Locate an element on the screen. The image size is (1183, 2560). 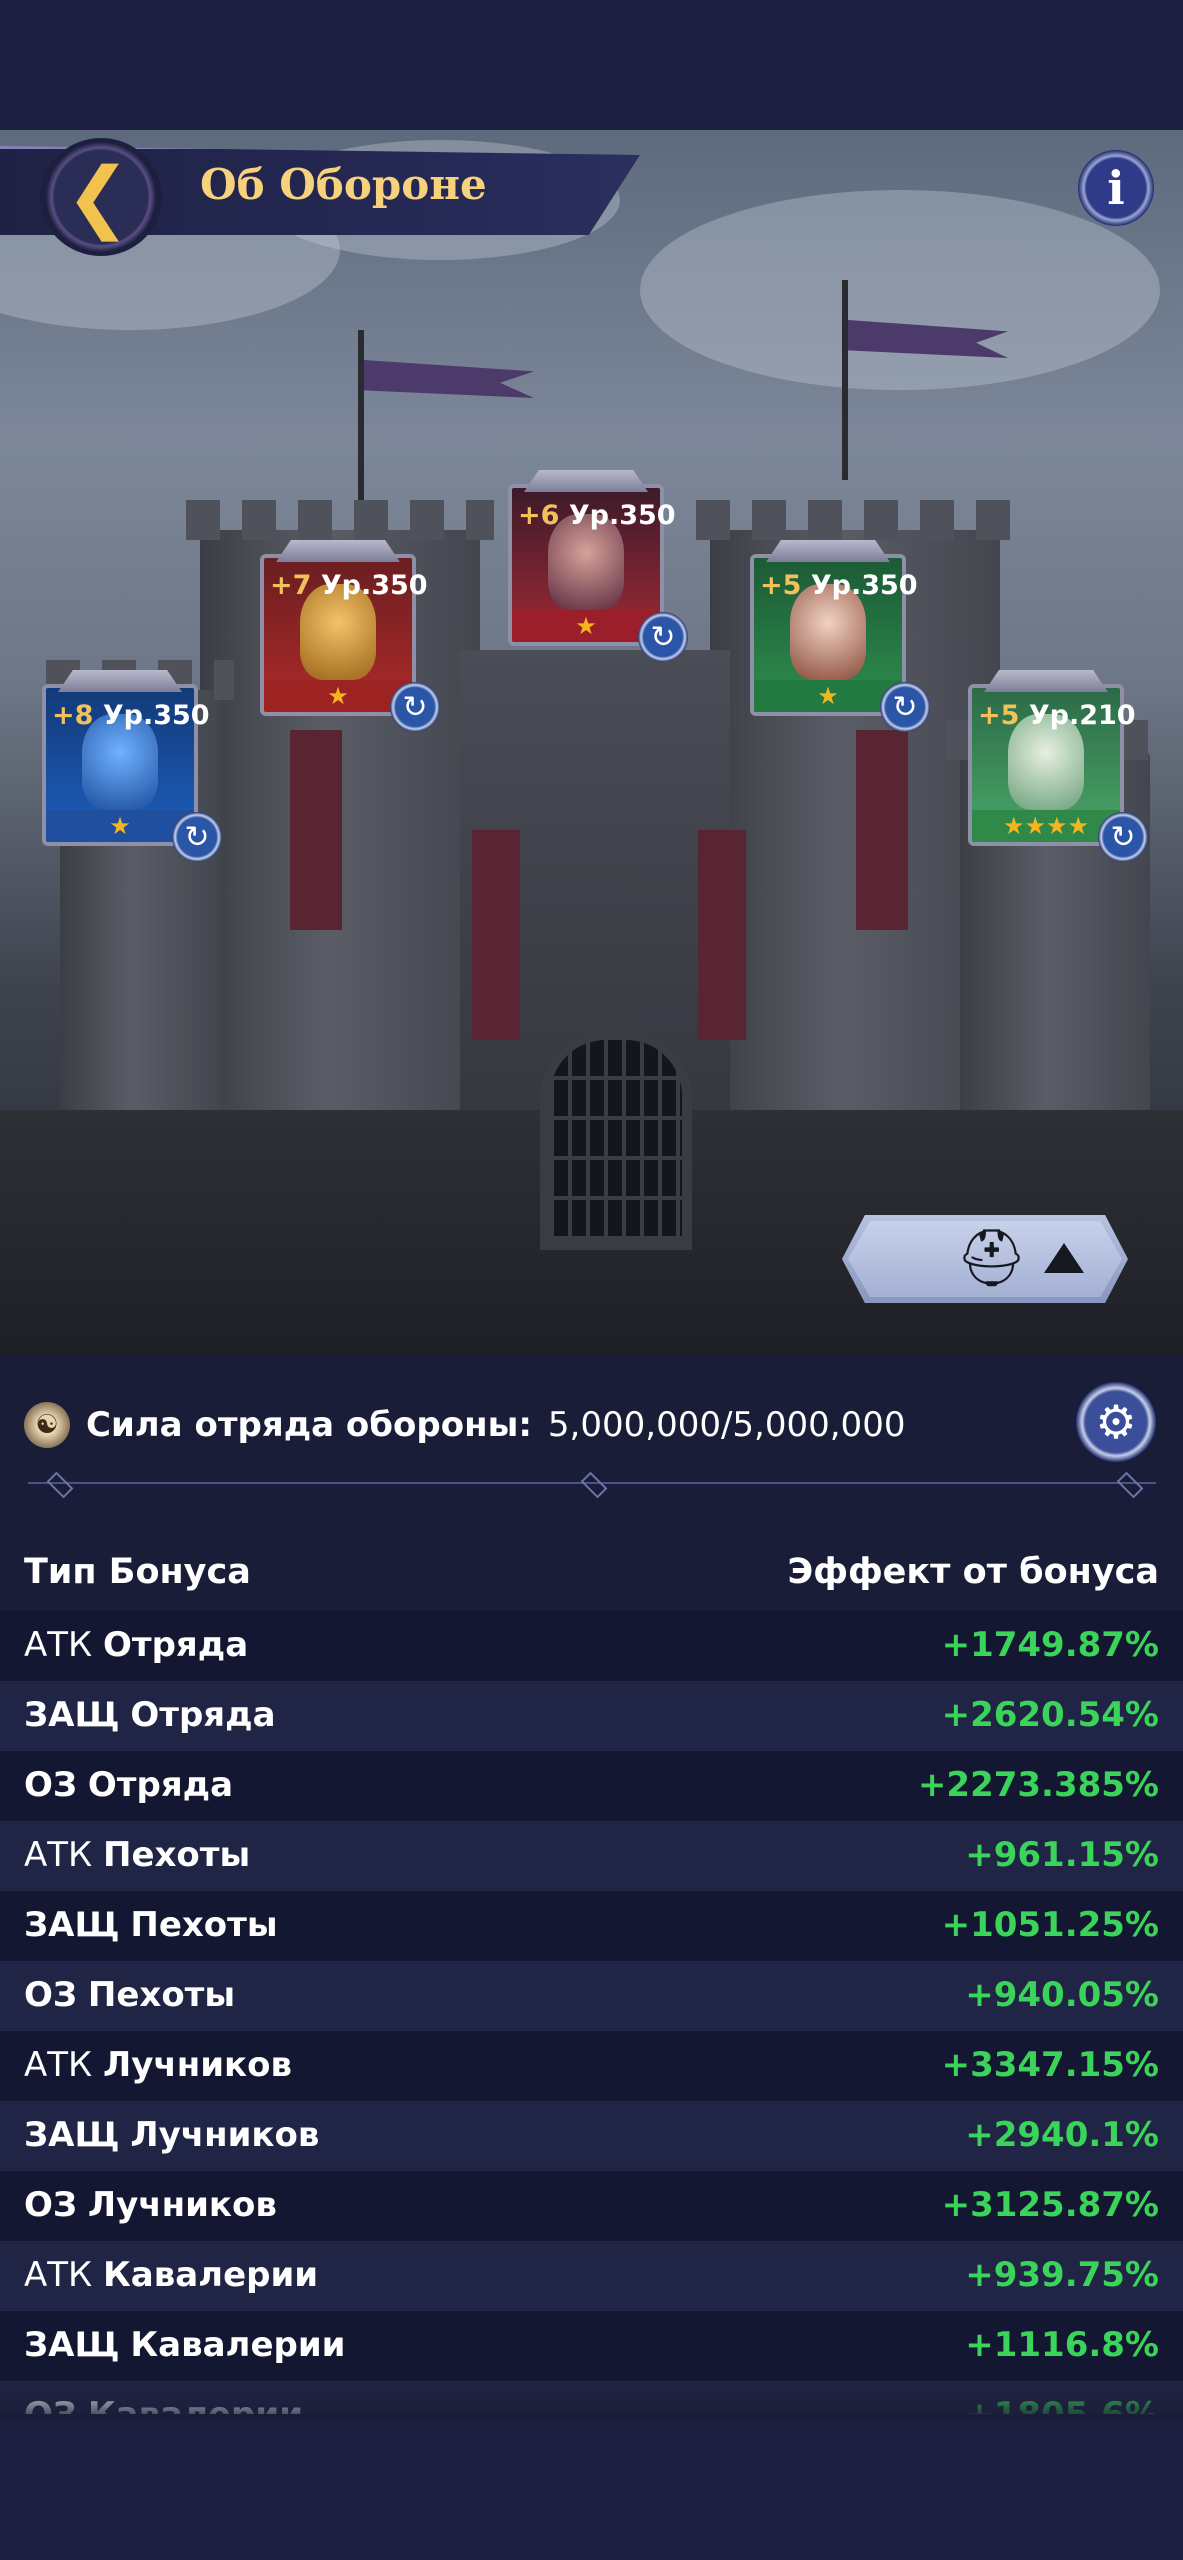
table-row: ОЗ Отряда +2273.385% is located at coordinates (591, 1786).